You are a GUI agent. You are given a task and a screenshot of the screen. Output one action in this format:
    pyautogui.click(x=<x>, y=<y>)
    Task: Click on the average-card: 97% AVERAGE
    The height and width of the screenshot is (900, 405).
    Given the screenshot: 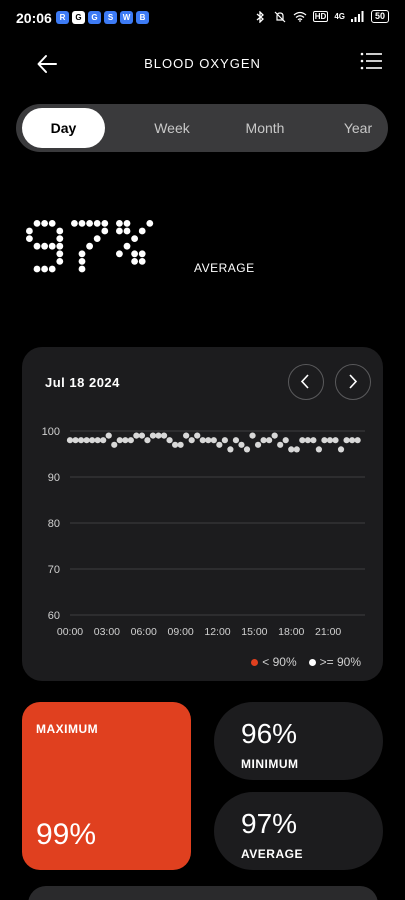 What is the action you would take?
    pyautogui.click(x=298, y=831)
    